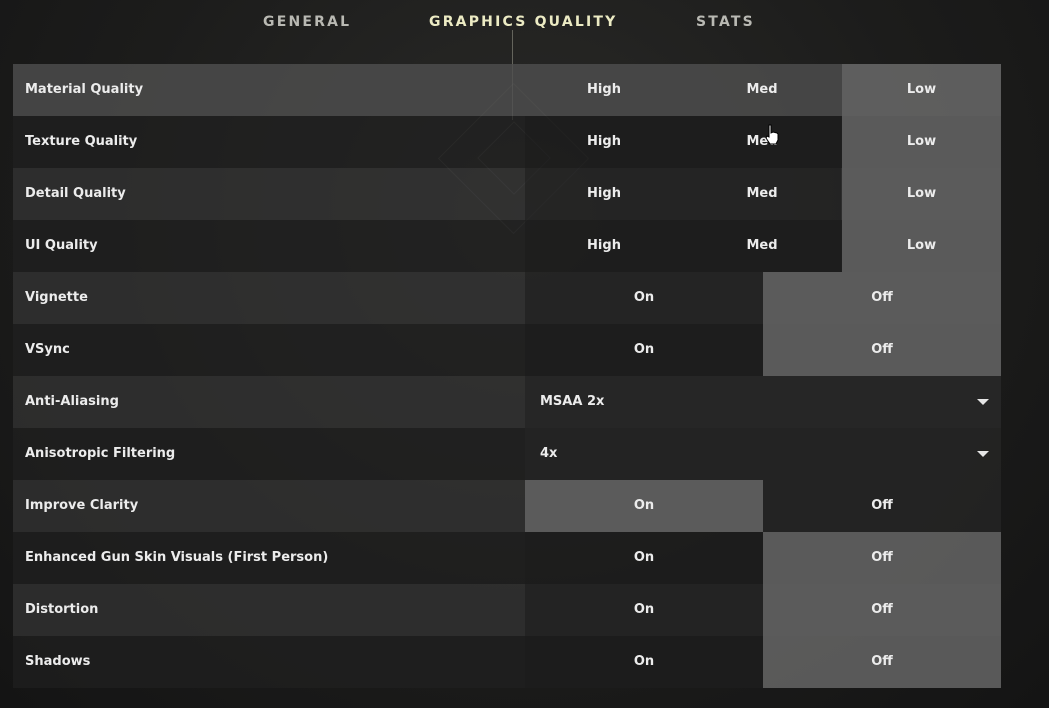 This screenshot has width=1049, height=708. I want to click on setting-row-distortion: Distortion On Off, so click(507, 610).